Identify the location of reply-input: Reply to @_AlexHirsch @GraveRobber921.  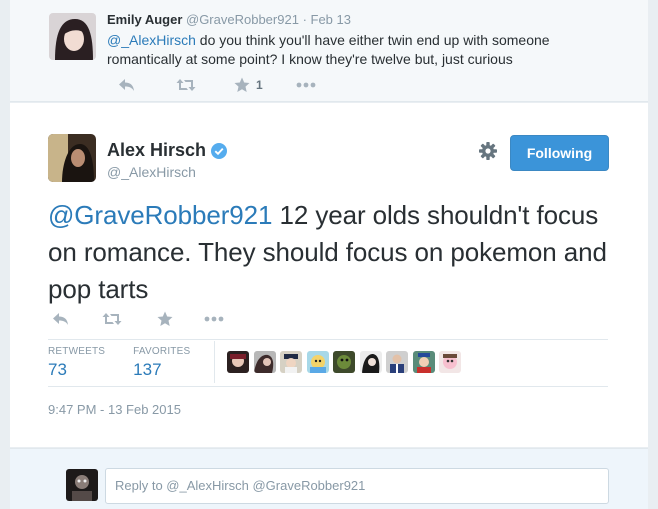
(357, 486).